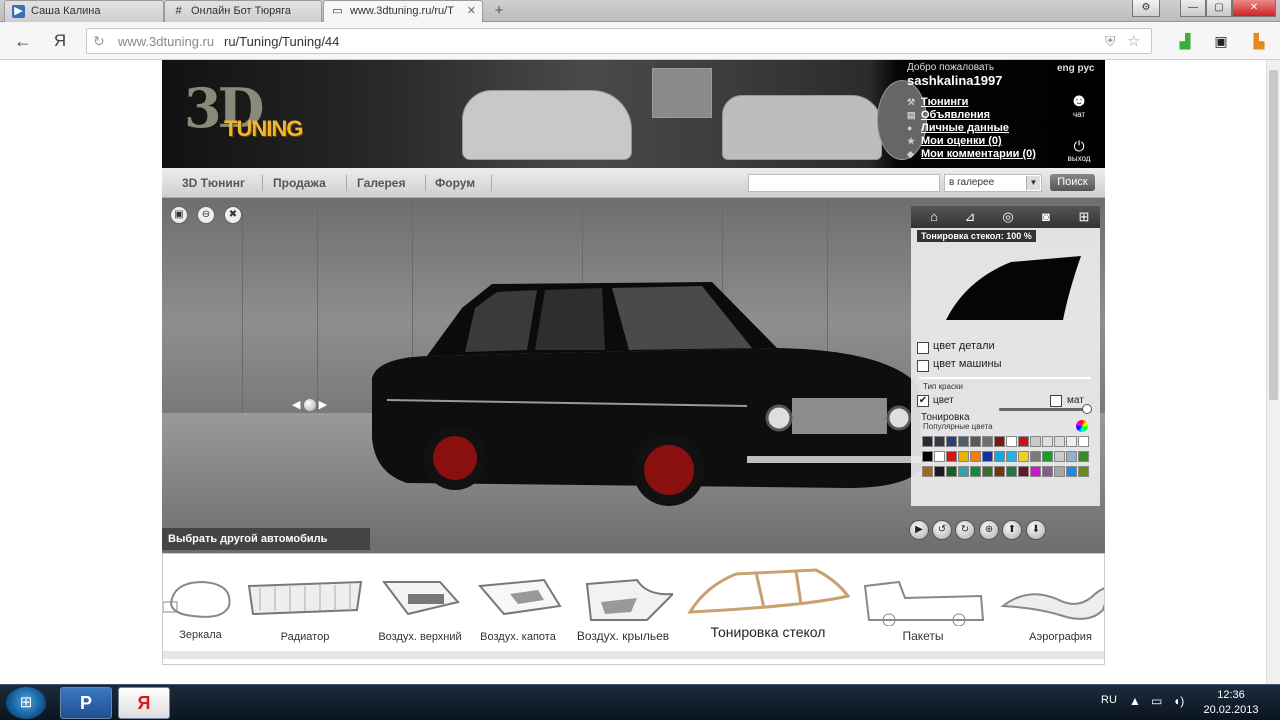 The width and height of the screenshot is (1280, 720). I want to click on rotate-control: ◀ ▶, so click(309, 405).